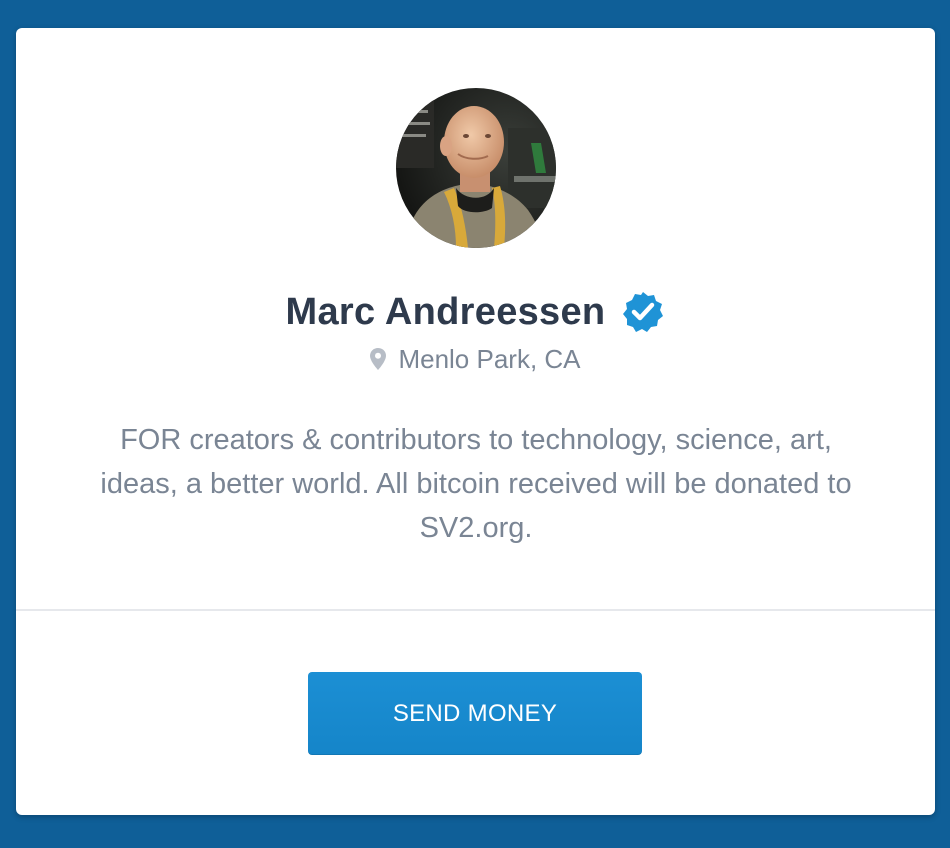  I want to click on map-pin-icon, so click(378, 359).